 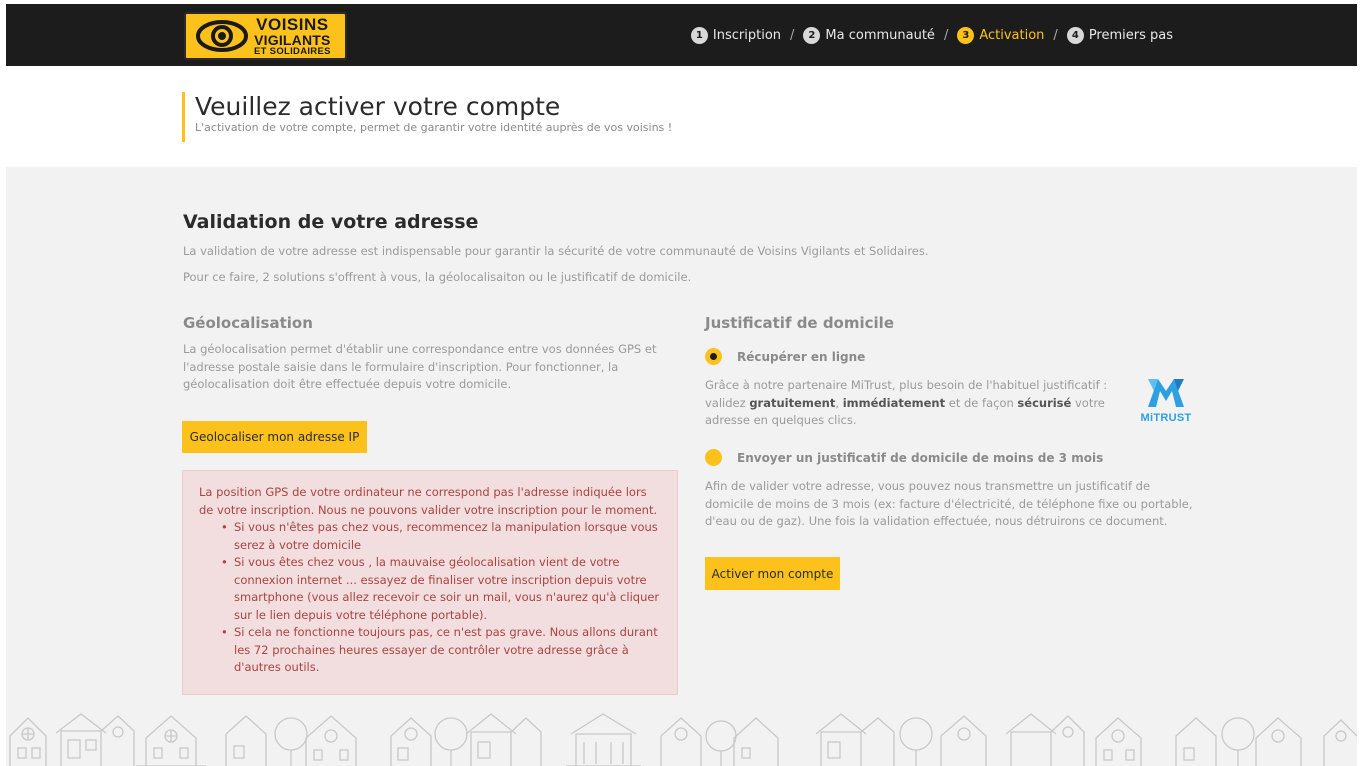 I want to click on step-activation: 3 Activation, so click(x=1001, y=35).